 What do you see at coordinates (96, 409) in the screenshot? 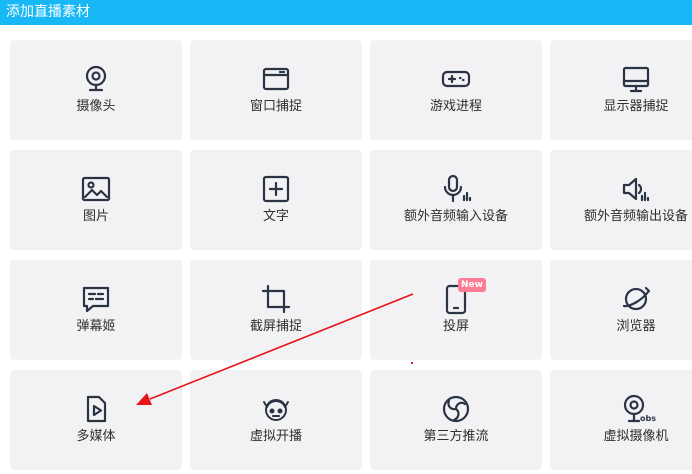
I see `media-file-icon` at bounding box center [96, 409].